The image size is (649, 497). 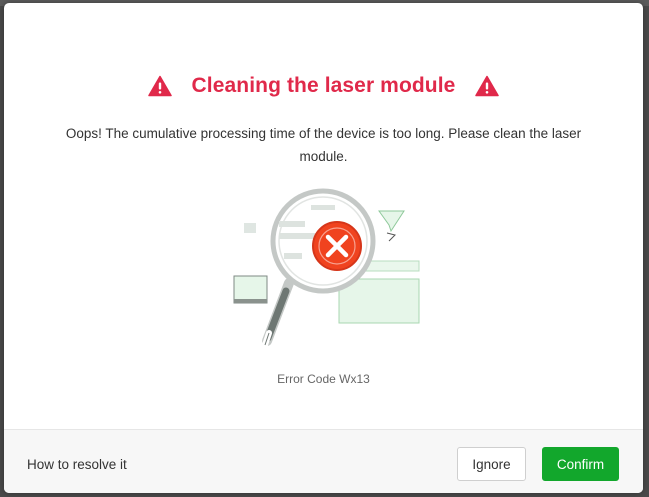 What do you see at coordinates (491, 464) in the screenshot?
I see `ignore-button: Ignore` at bounding box center [491, 464].